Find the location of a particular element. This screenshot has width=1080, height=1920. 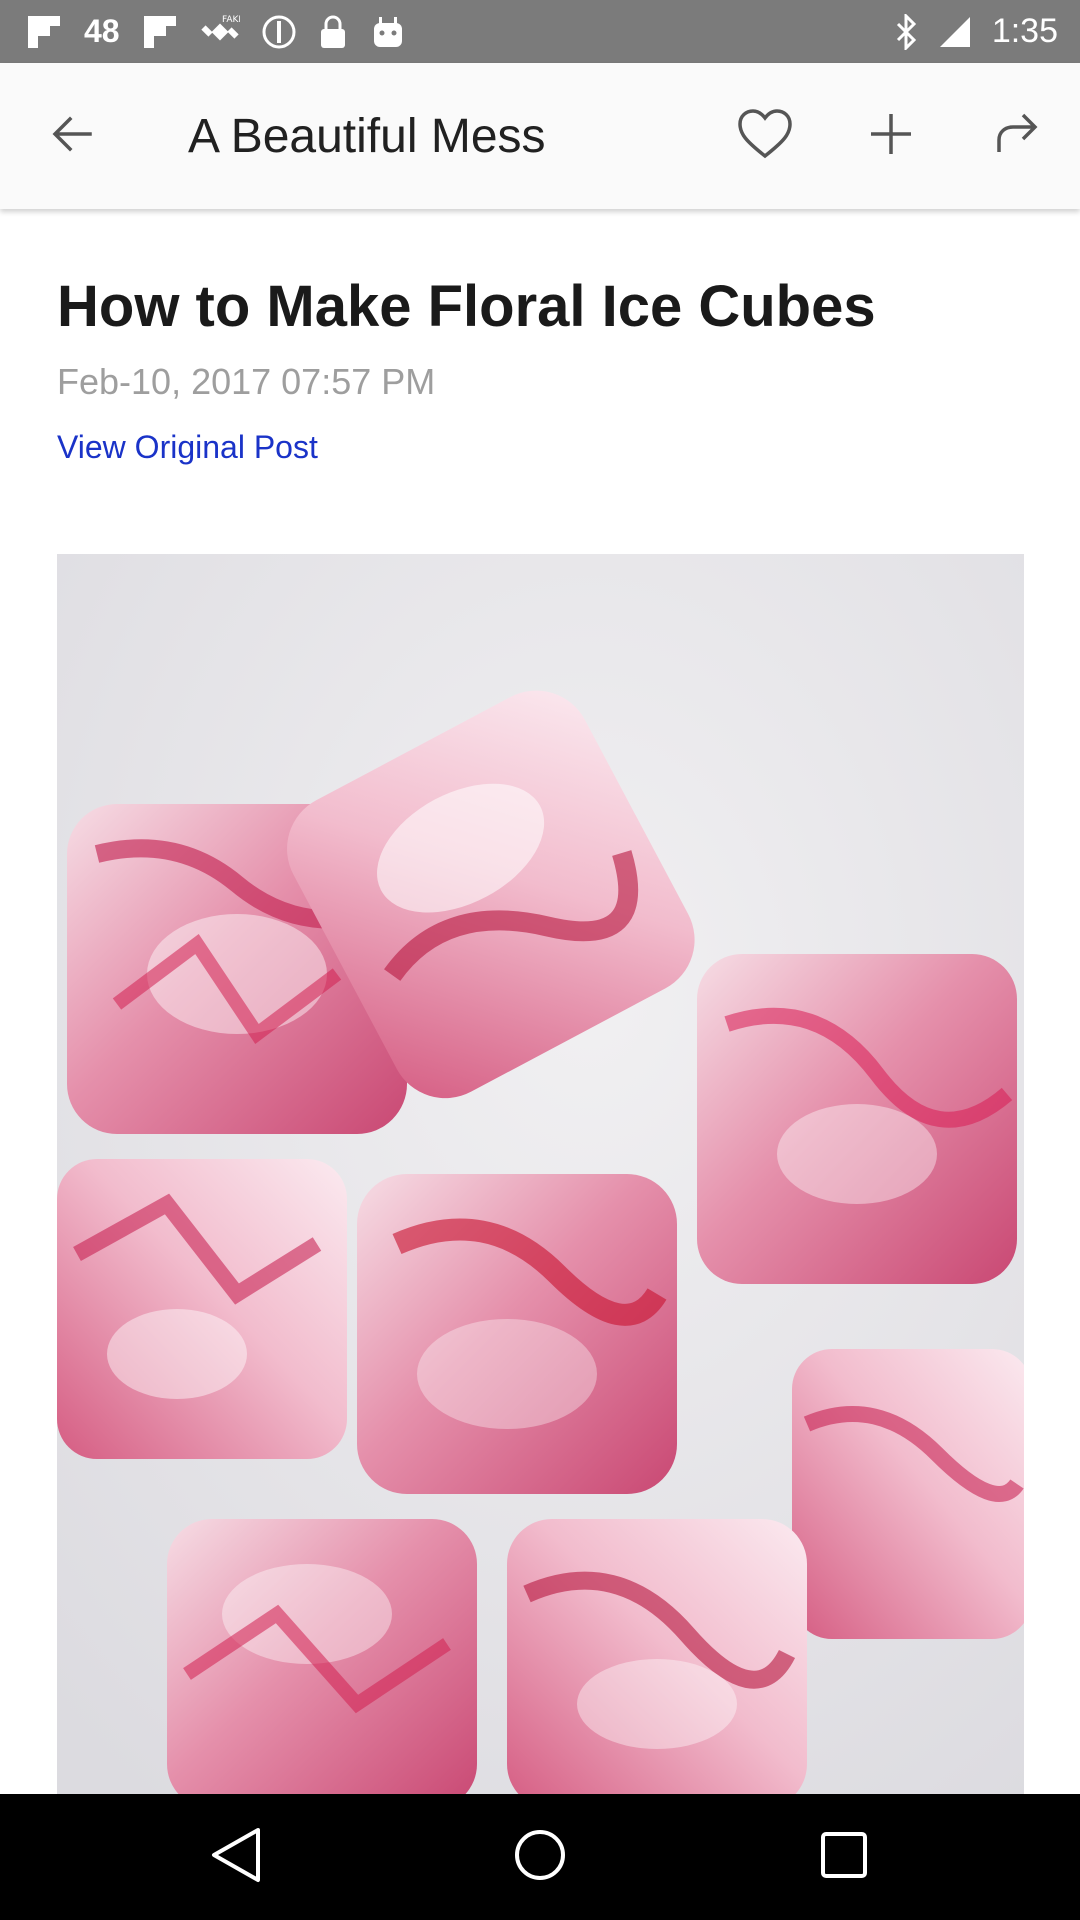

nav-recents-button is located at coordinates (844, 1857).